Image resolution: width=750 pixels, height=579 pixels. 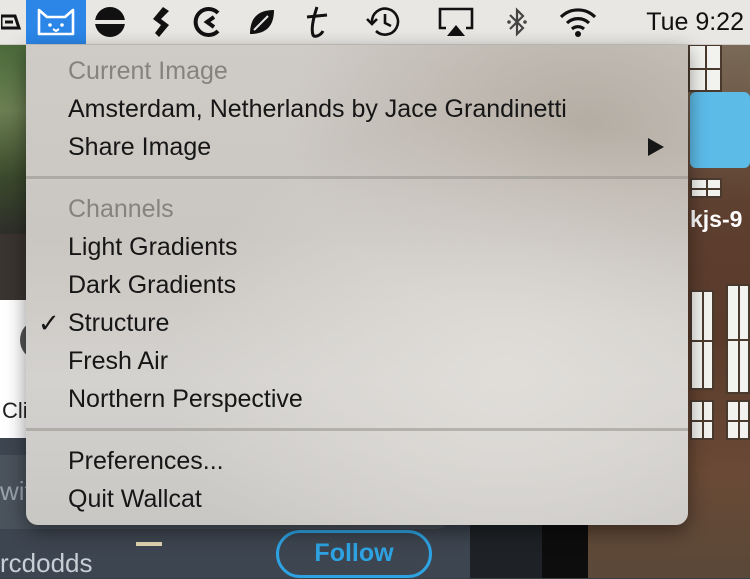 What do you see at coordinates (152, 285) in the screenshot?
I see `menu-item-label: Dark Gradients` at bounding box center [152, 285].